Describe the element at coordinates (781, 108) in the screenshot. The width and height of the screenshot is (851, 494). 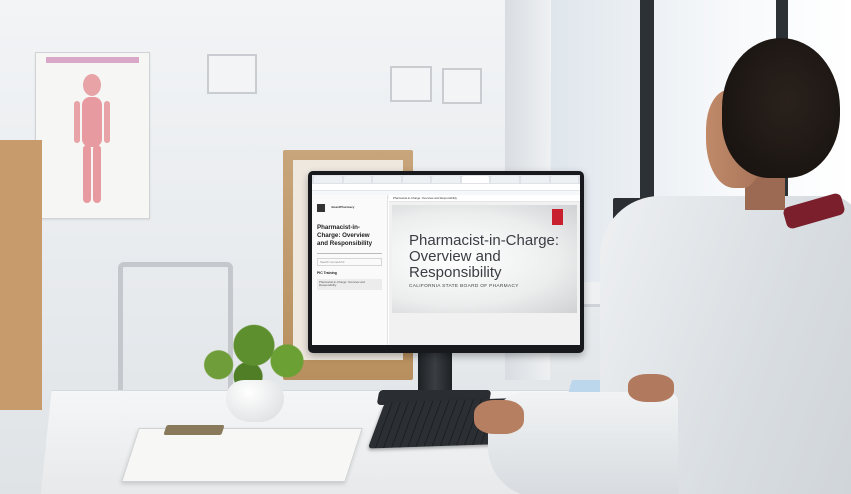
I see `person-hair` at that location.